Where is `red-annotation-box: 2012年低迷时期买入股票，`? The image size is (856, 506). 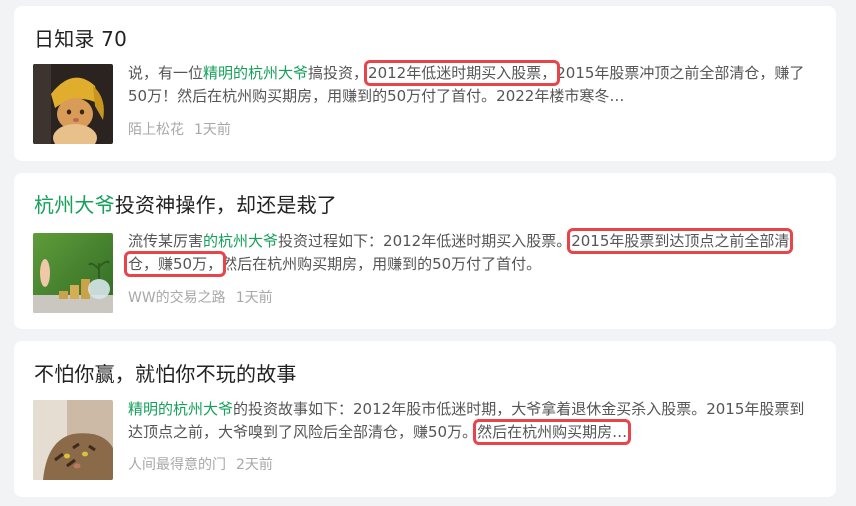
red-annotation-box: 2012年低迷时期买入股票， is located at coordinates (462, 73).